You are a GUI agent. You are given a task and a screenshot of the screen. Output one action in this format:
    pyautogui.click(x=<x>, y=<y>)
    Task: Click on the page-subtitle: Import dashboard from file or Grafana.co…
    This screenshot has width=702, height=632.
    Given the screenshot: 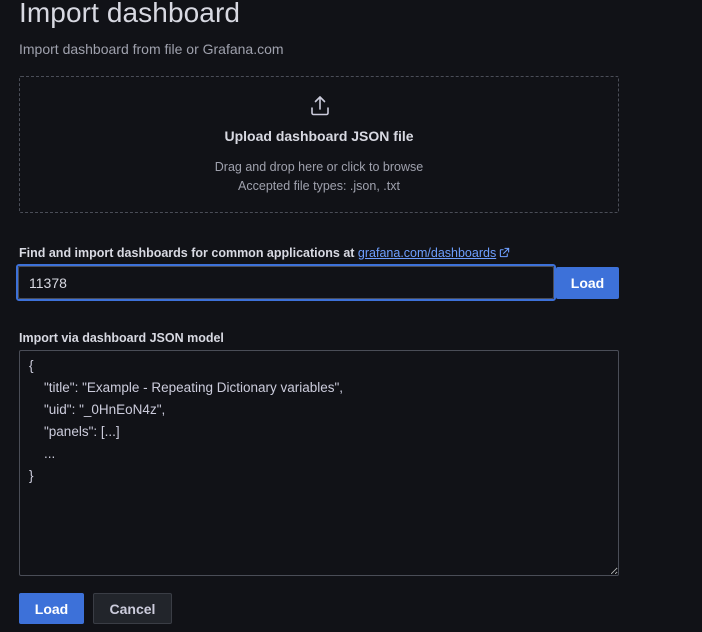 What is the action you would take?
    pyautogui.click(x=151, y=49)
    